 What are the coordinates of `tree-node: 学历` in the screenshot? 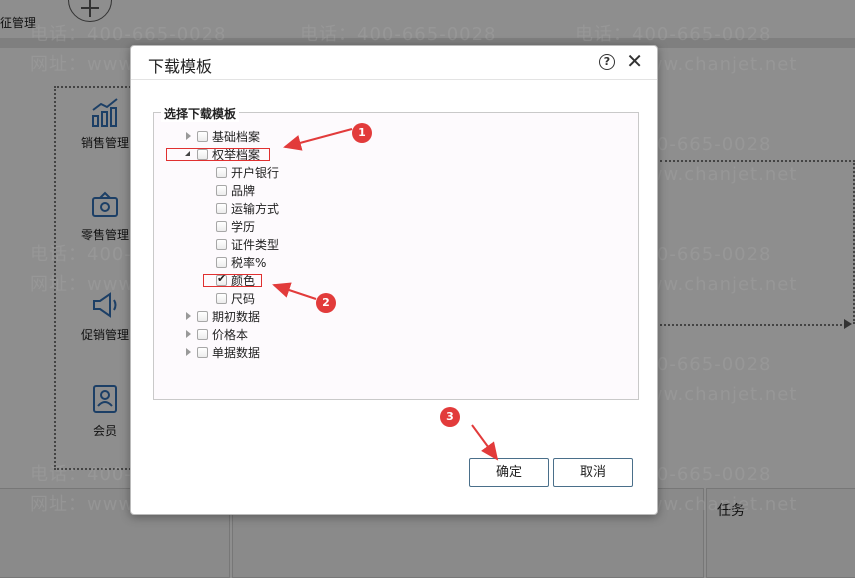 It's located at (235, 226).